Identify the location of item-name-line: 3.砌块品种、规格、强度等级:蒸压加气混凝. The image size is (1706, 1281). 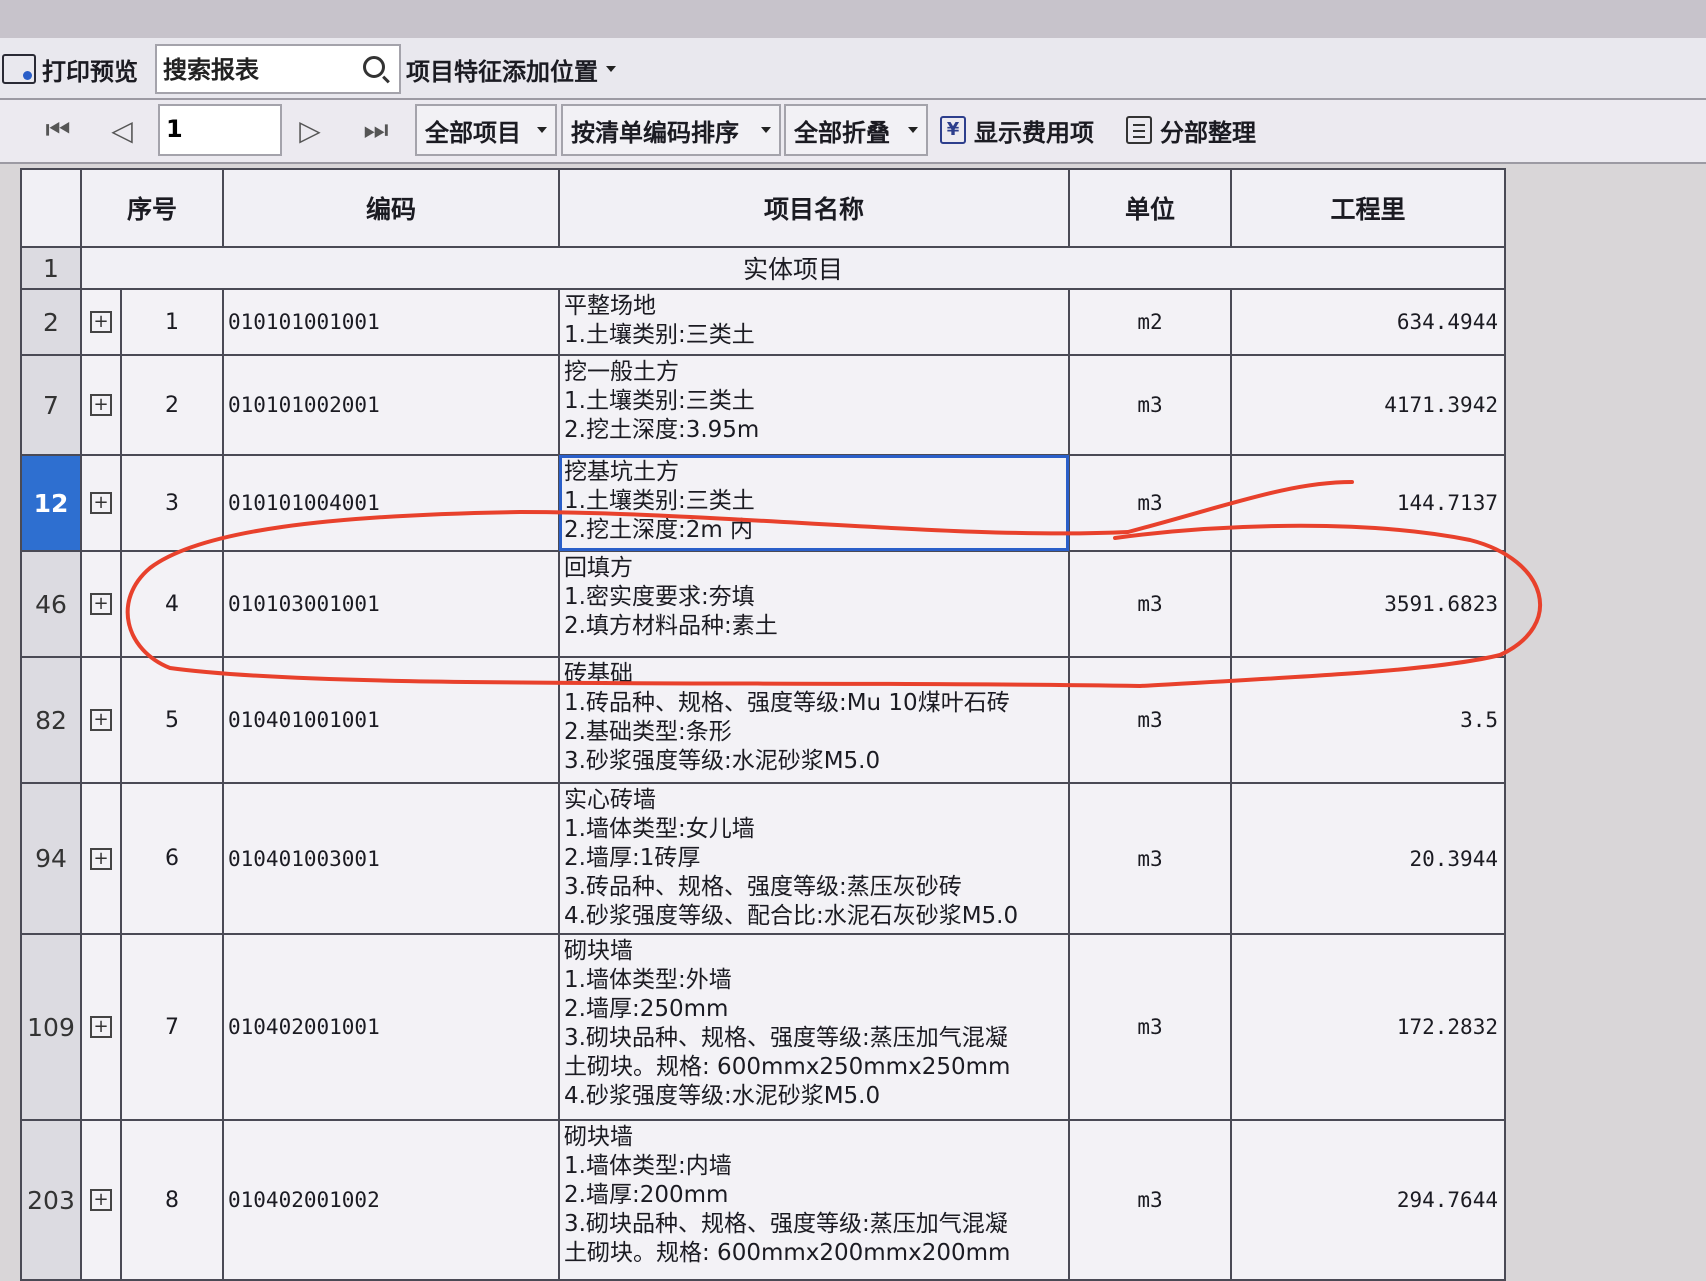
(786, 1224).